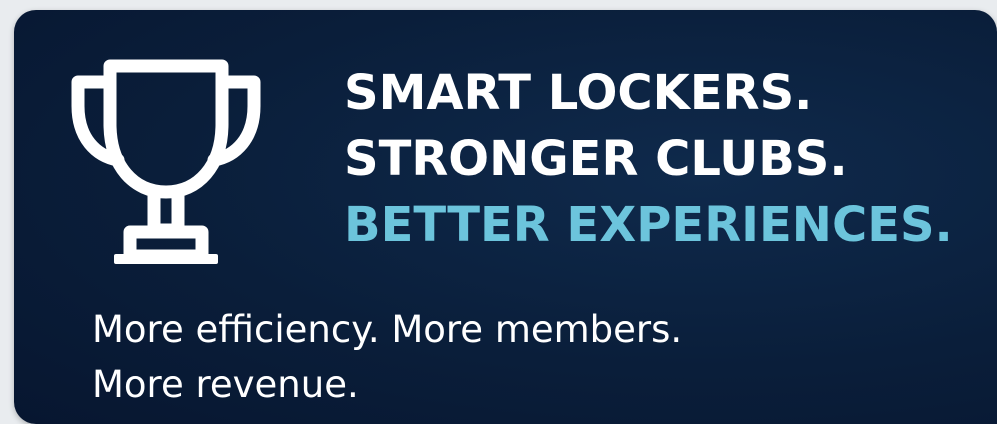 This screenshot has height=424, width=997. I want to click on tagline-line-2: More revenue., so click(225, 384).